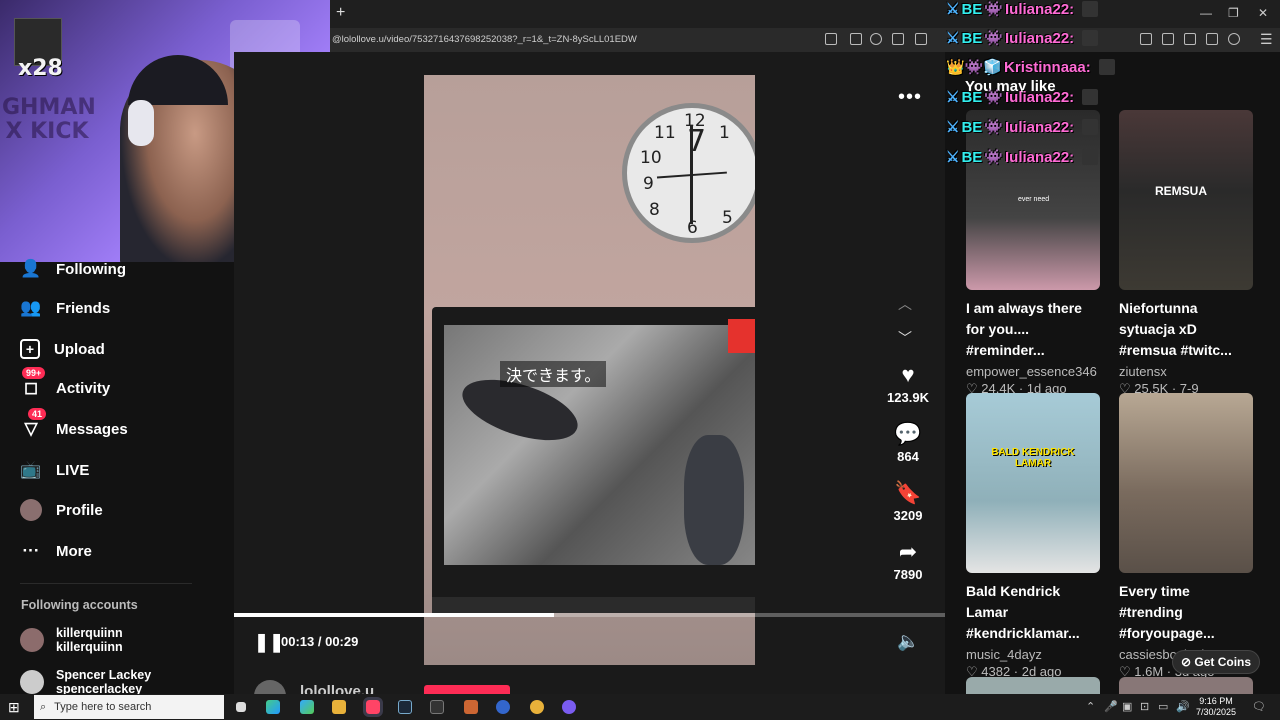 The image size is (1280, 720). Describe the element at coordinates (908, 641) in the screenshot. I see `volume-icon: 🔈` at that location.